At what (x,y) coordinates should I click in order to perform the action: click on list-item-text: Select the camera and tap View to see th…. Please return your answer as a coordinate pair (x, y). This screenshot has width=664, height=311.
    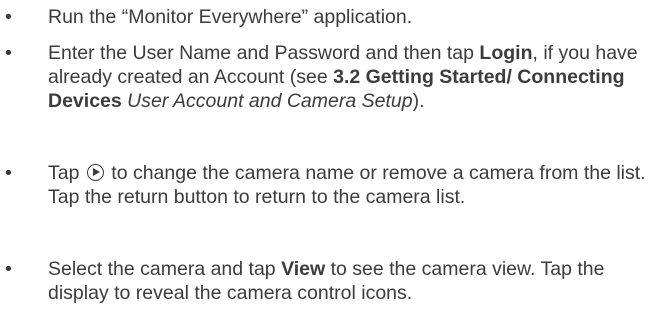
    Looking at the image, I should click on (326, 281).